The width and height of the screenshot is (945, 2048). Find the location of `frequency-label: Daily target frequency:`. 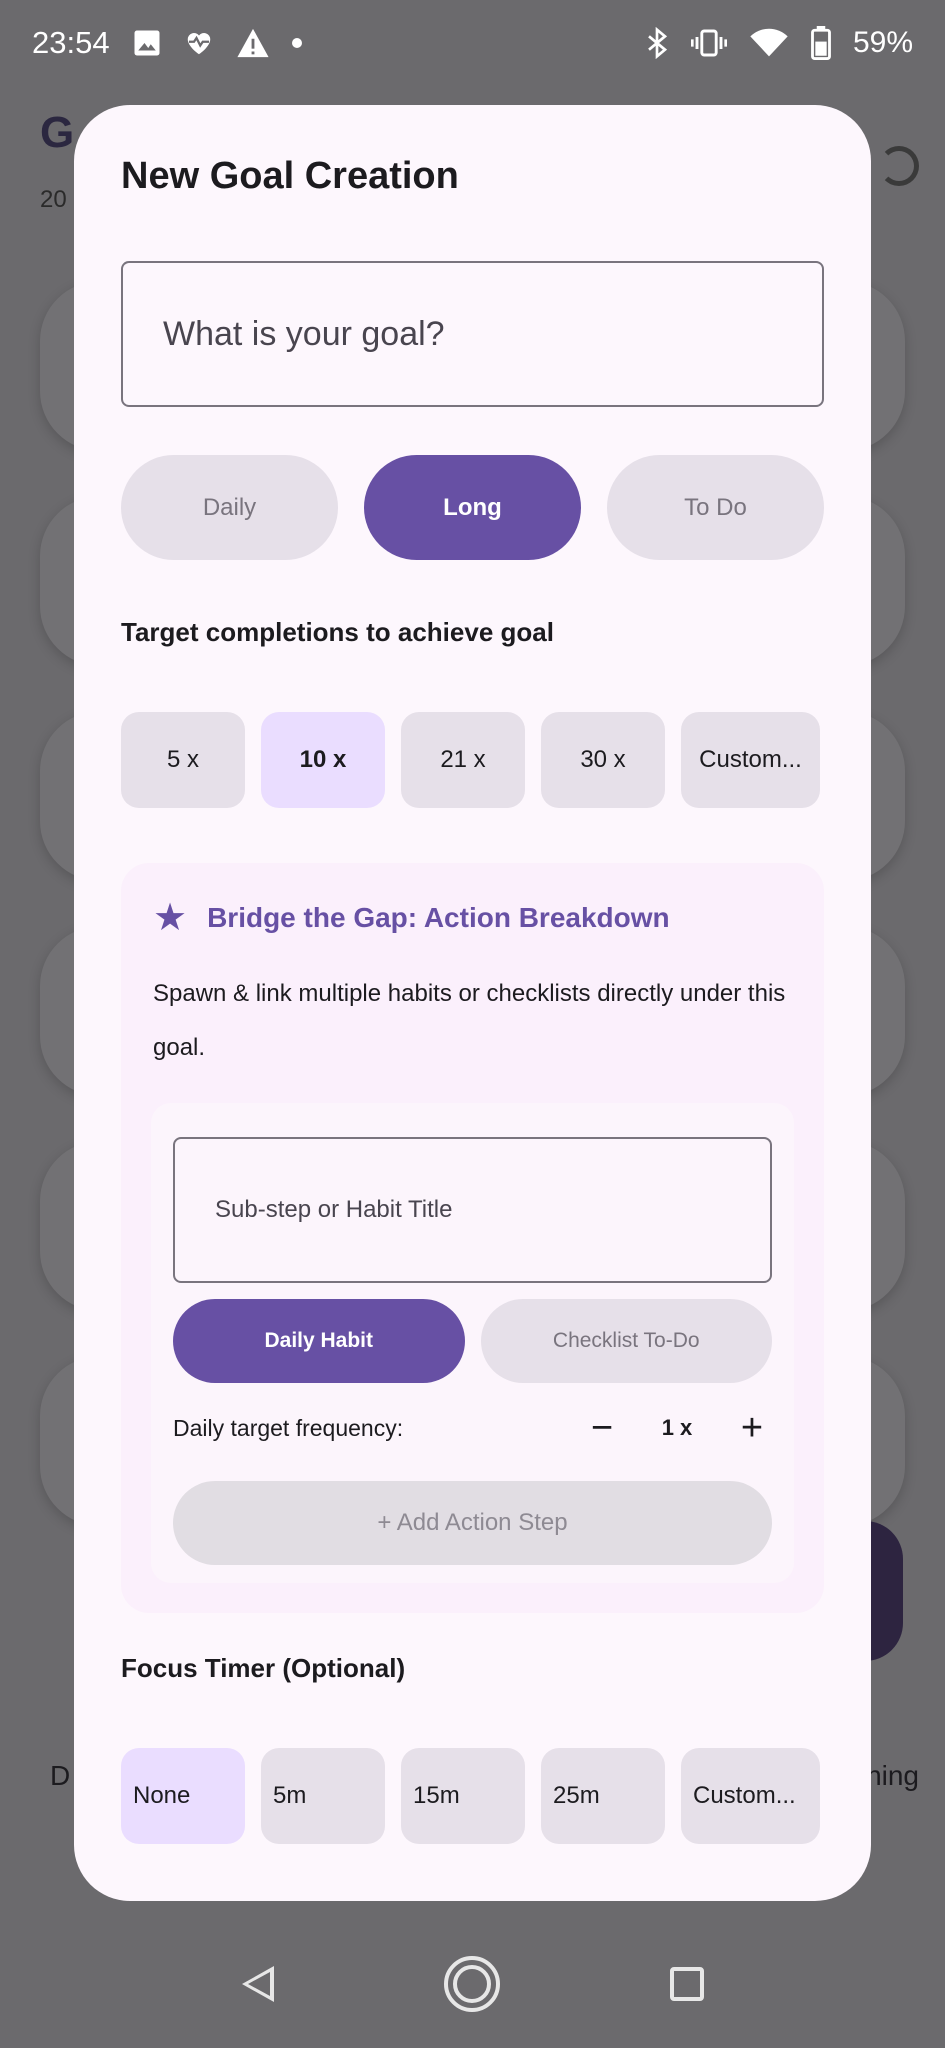

frequency-label: Daily target frequency: is located at coordinates (288, 1427).